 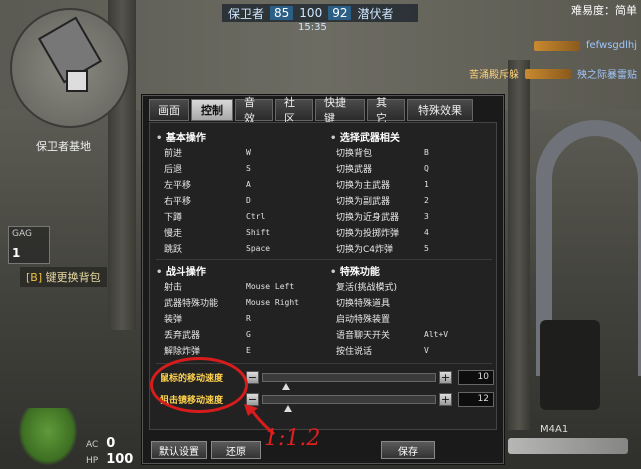 What do you see at coordinates (182, 336) in the screenshot?
I see `action-label: 丢弃武器` at bounding box center [182, 336].